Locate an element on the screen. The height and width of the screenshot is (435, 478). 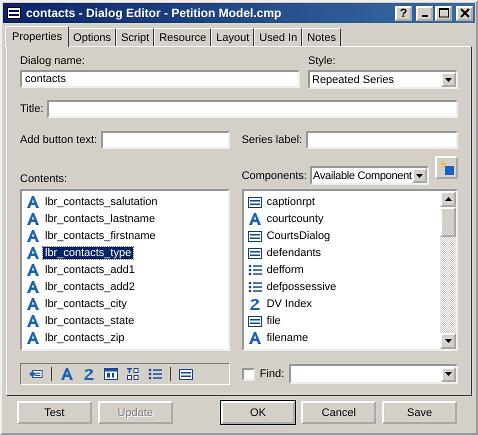
list-item: lbr_contacts_city is located at coordinates (125, 303).